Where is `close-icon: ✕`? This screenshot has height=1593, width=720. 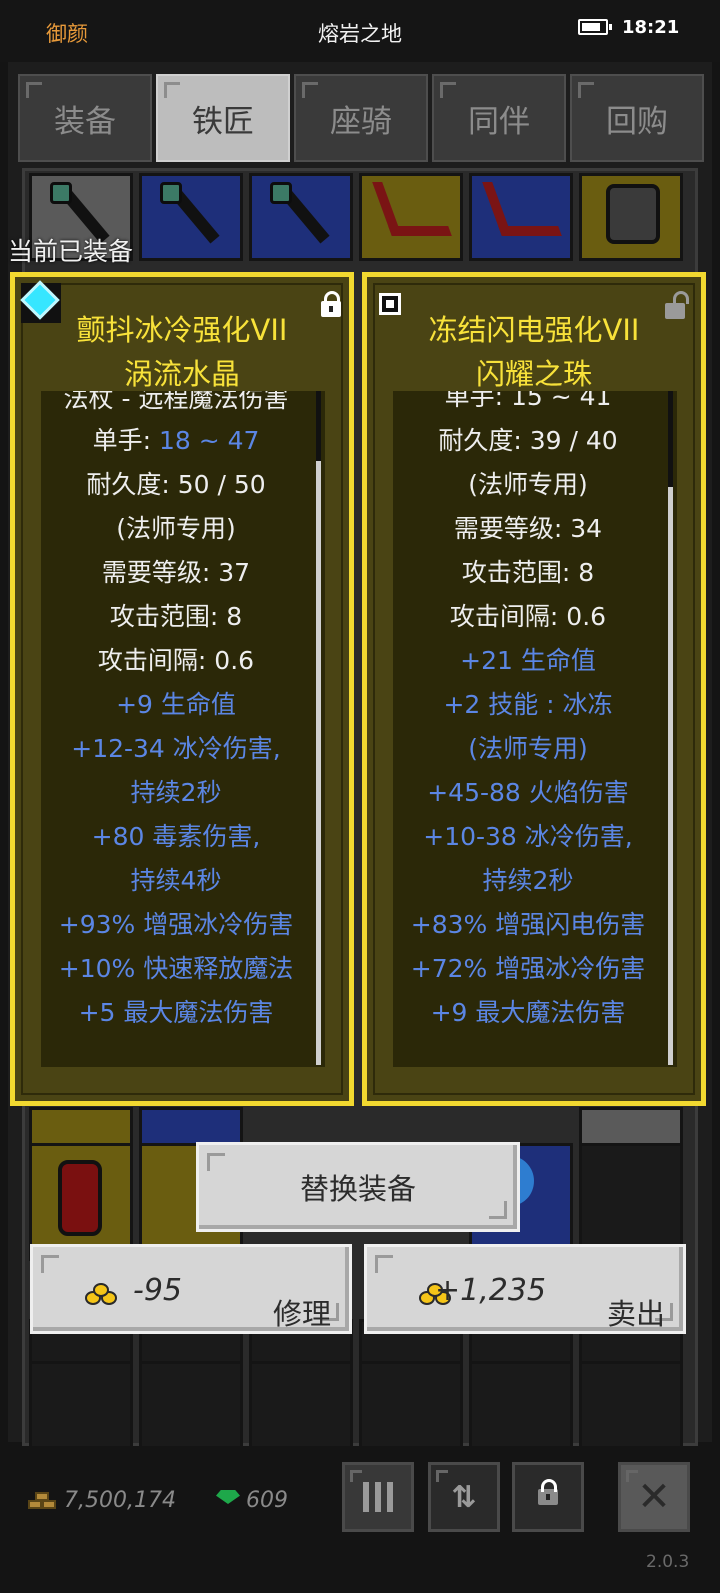 close-icon: ✕ is located at coordinates (654, 1497).